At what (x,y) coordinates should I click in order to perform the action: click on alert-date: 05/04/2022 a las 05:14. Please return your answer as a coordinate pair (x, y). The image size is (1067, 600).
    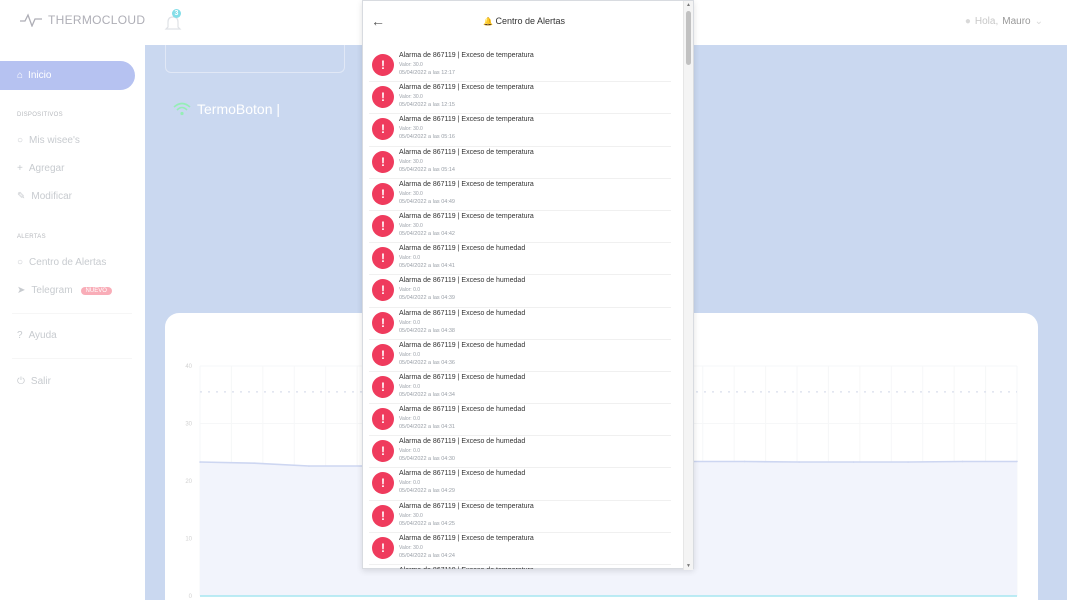
    Looking at the image, I should click on (427, 169).